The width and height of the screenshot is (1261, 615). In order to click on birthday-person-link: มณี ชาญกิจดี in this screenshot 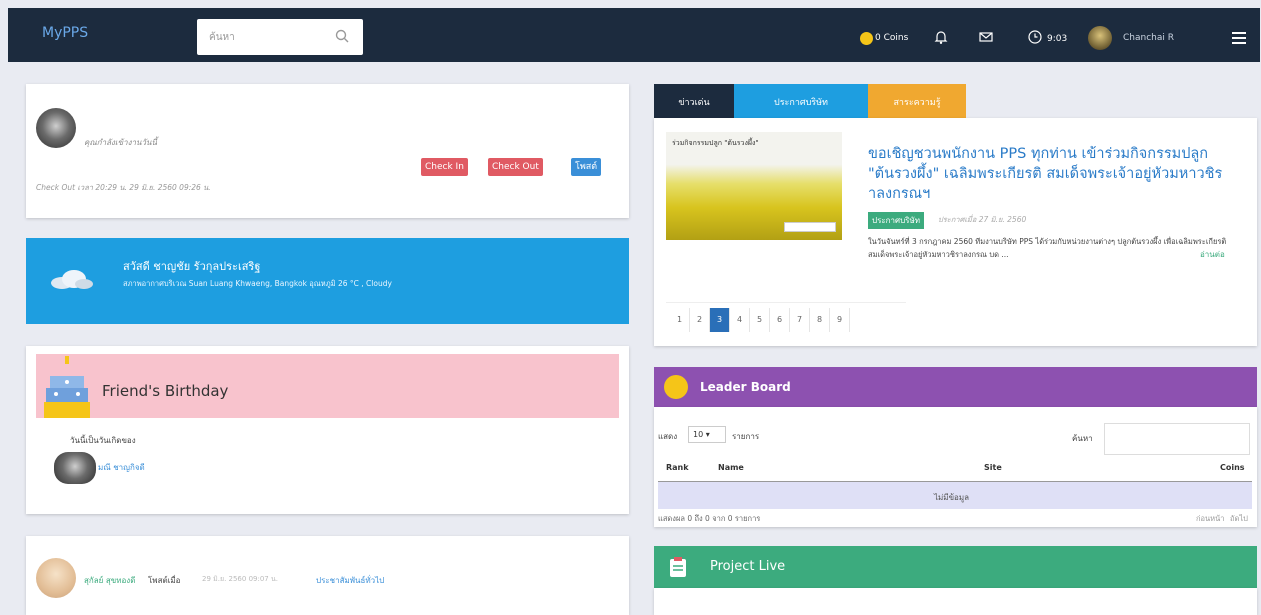, I will do `click(121, 467)`.